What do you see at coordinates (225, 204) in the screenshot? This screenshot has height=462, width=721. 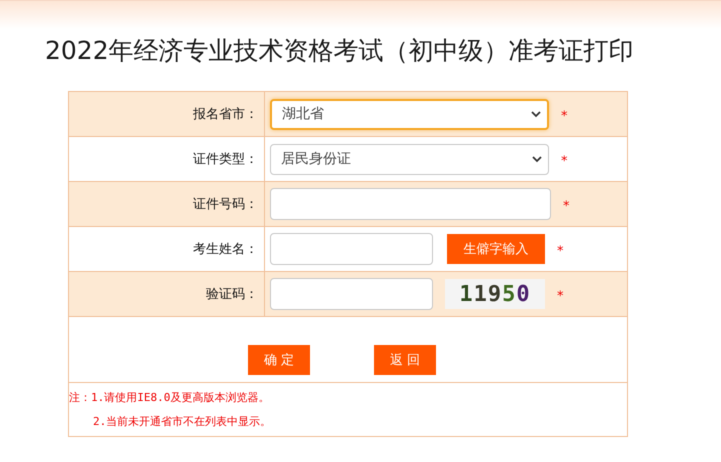 I see `field-label: 证件号码：` at bounding box center [225, 204].